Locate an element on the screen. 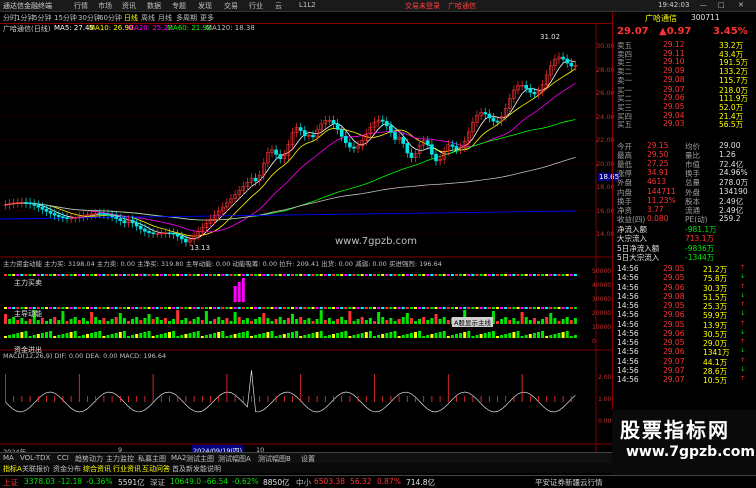  menu-item-market: 行情 is located at coordinates (81, 6).